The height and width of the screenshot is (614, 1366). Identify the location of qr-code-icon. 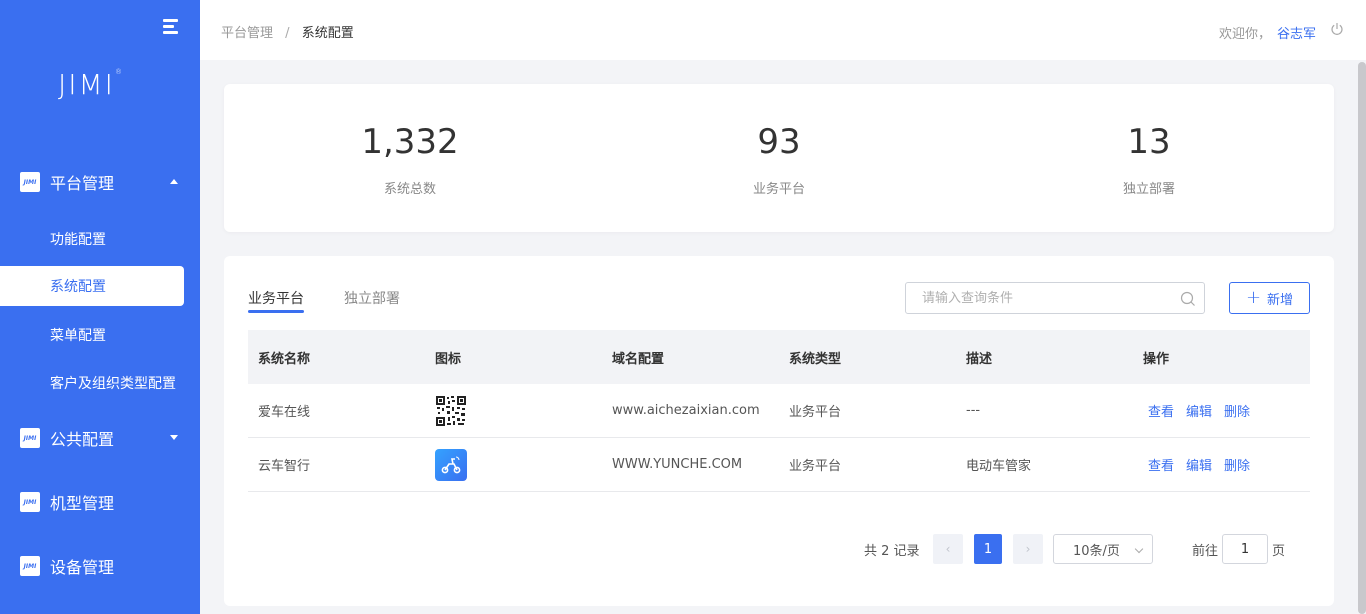
(451, 410).